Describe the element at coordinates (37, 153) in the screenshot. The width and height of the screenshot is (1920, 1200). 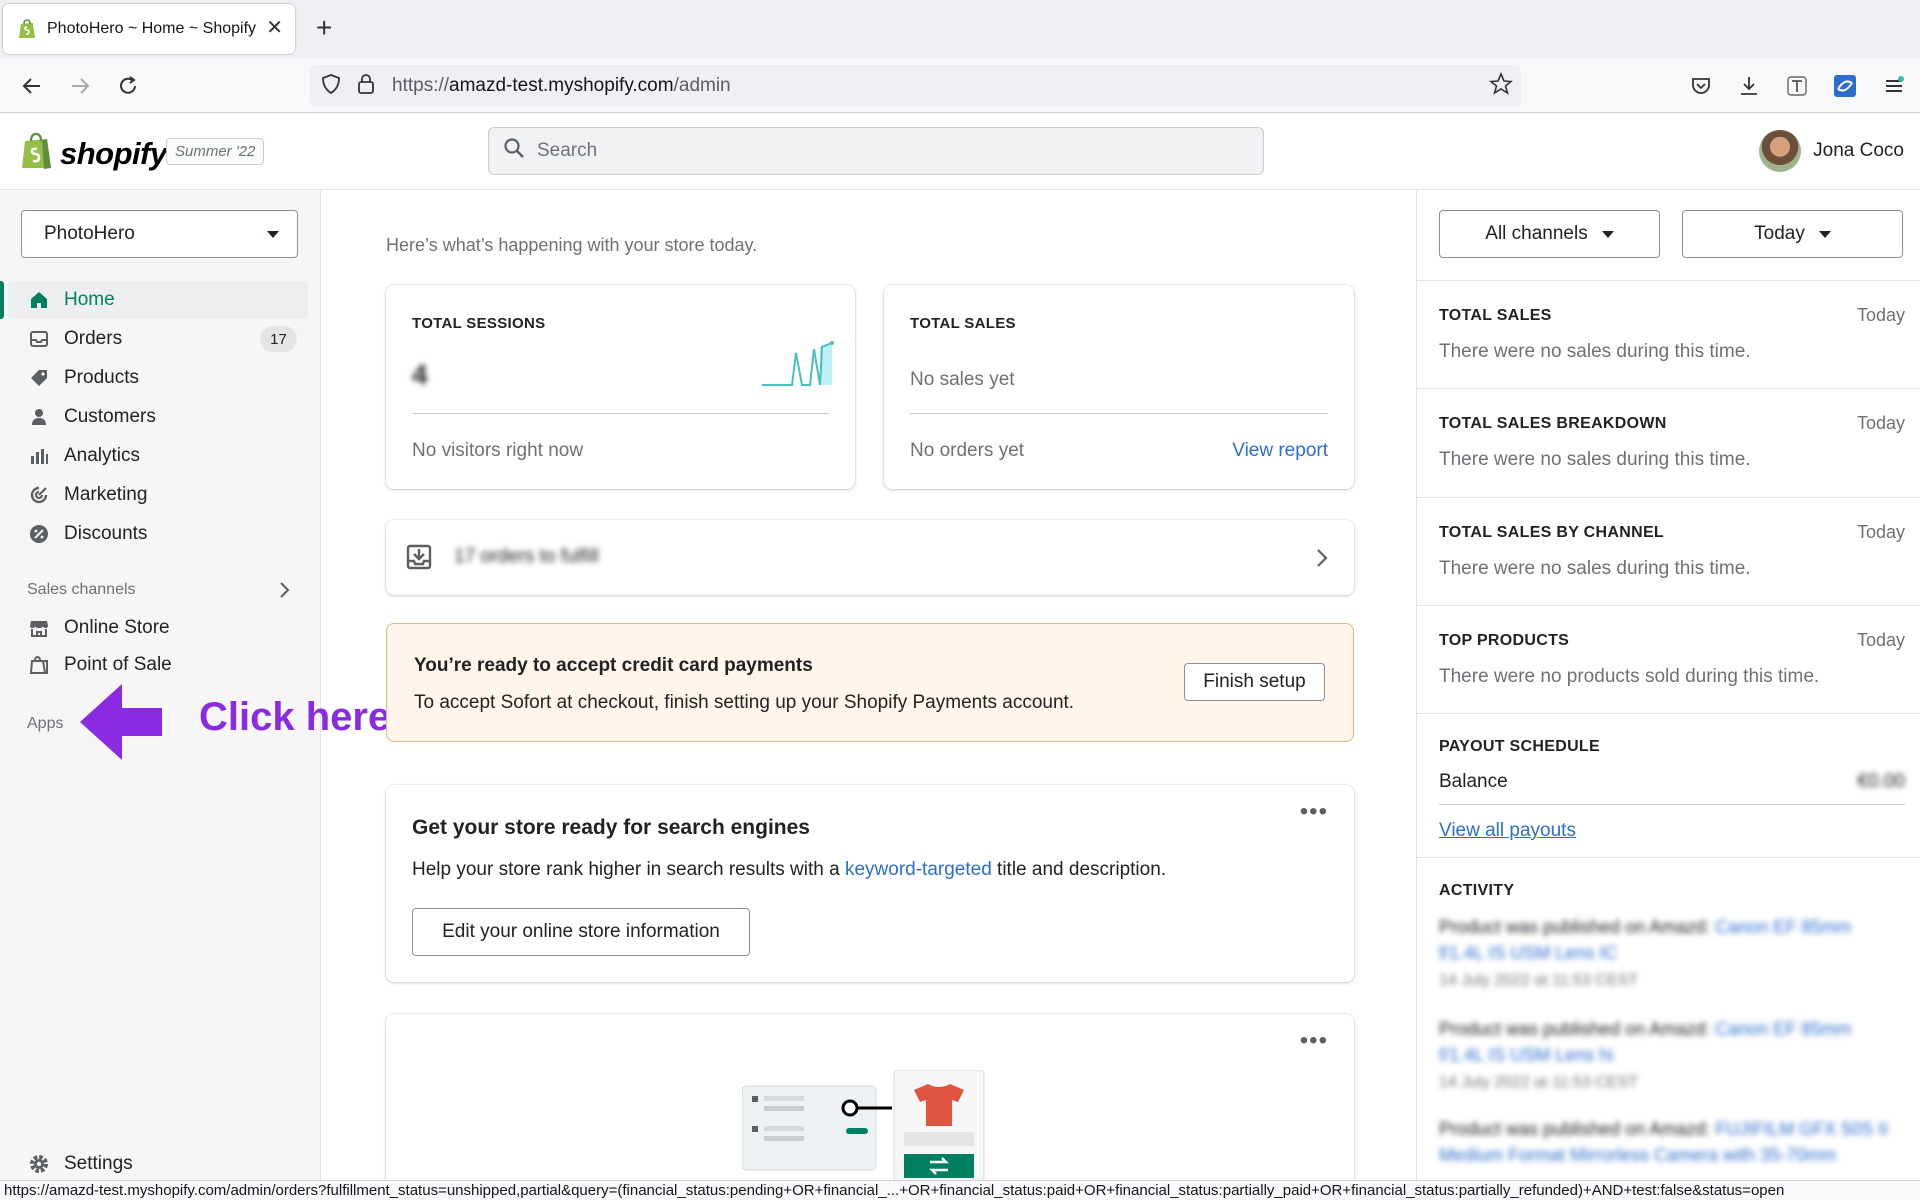
I see `shopify-bag-icon` at that location.